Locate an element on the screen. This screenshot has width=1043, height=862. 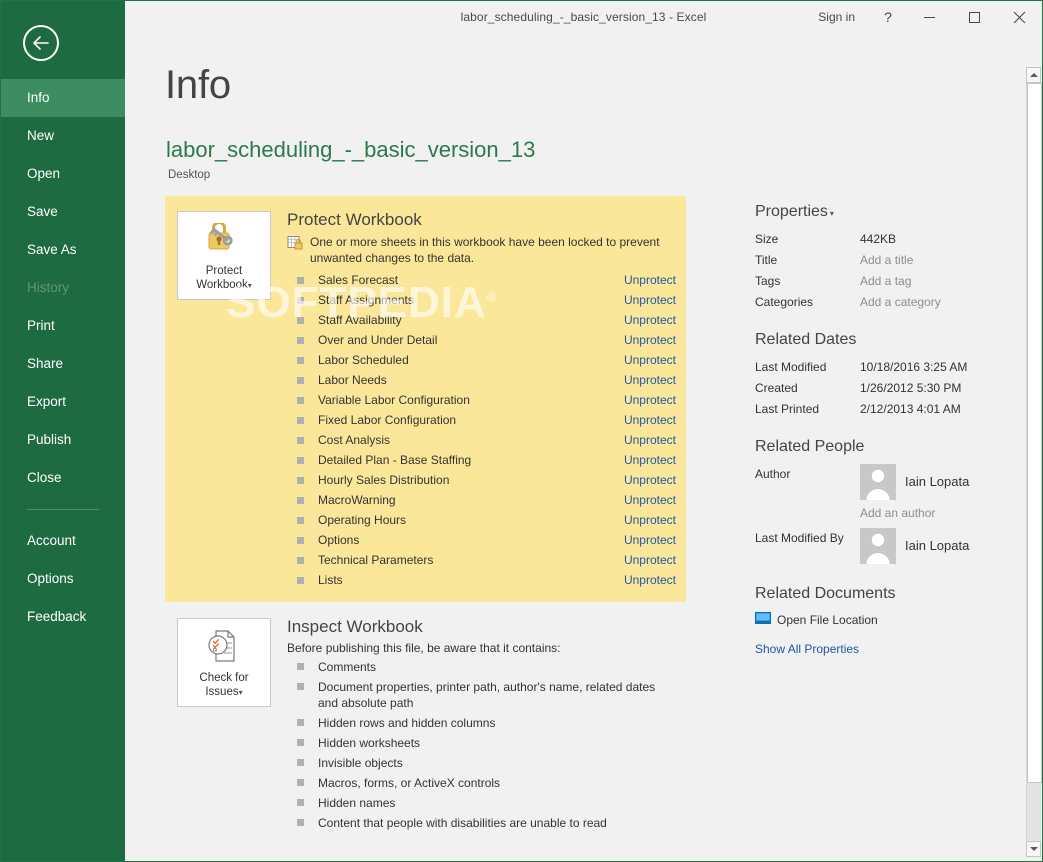
tags-field: Add a tag is located at coordinates (885, 281).